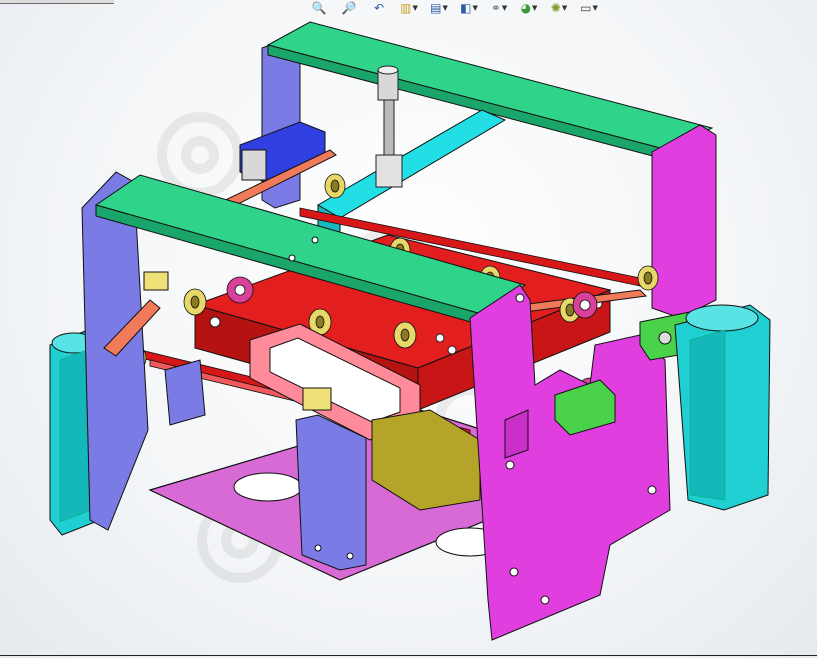 The image size is (817, 658). I want to click on vertical-shaft, so click(389, 126).